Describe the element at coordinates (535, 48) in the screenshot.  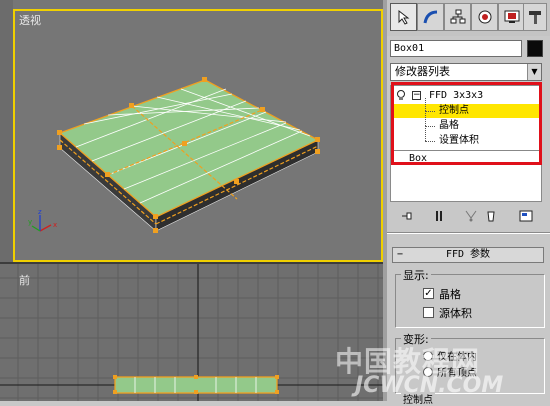
I see `object-color-swatch` at that location.